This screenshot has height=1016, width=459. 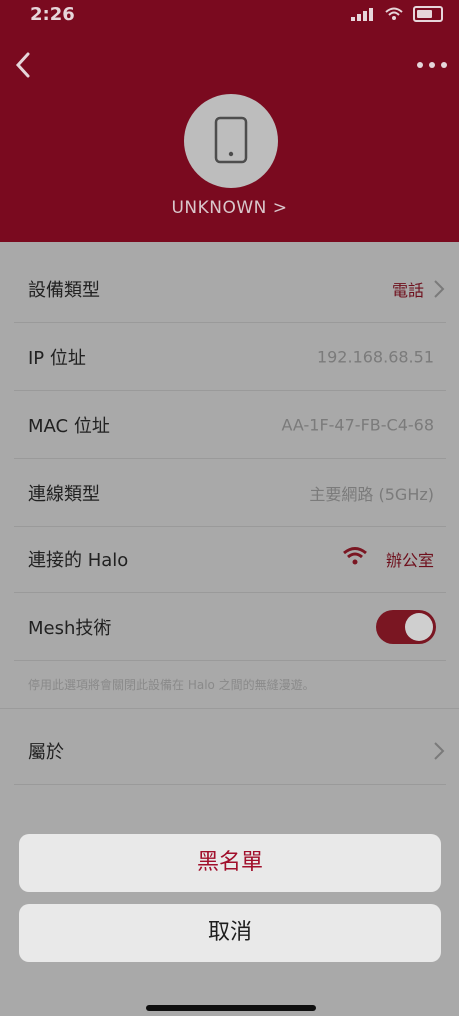 I want to click on row-mesh: Mesh技術, so click(x=230, y=627).